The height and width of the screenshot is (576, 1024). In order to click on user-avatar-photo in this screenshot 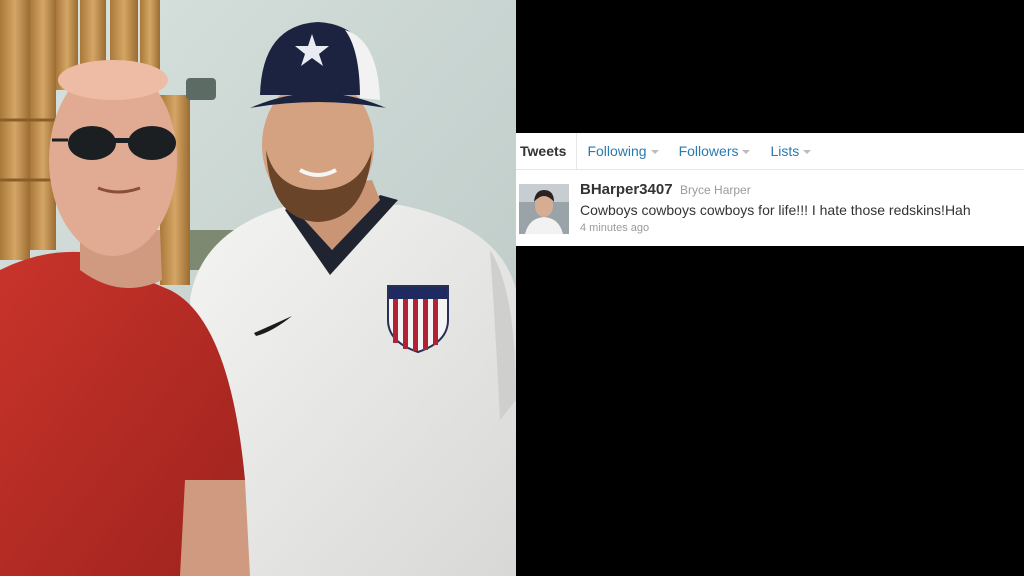, I will do `click(544, 209)`.